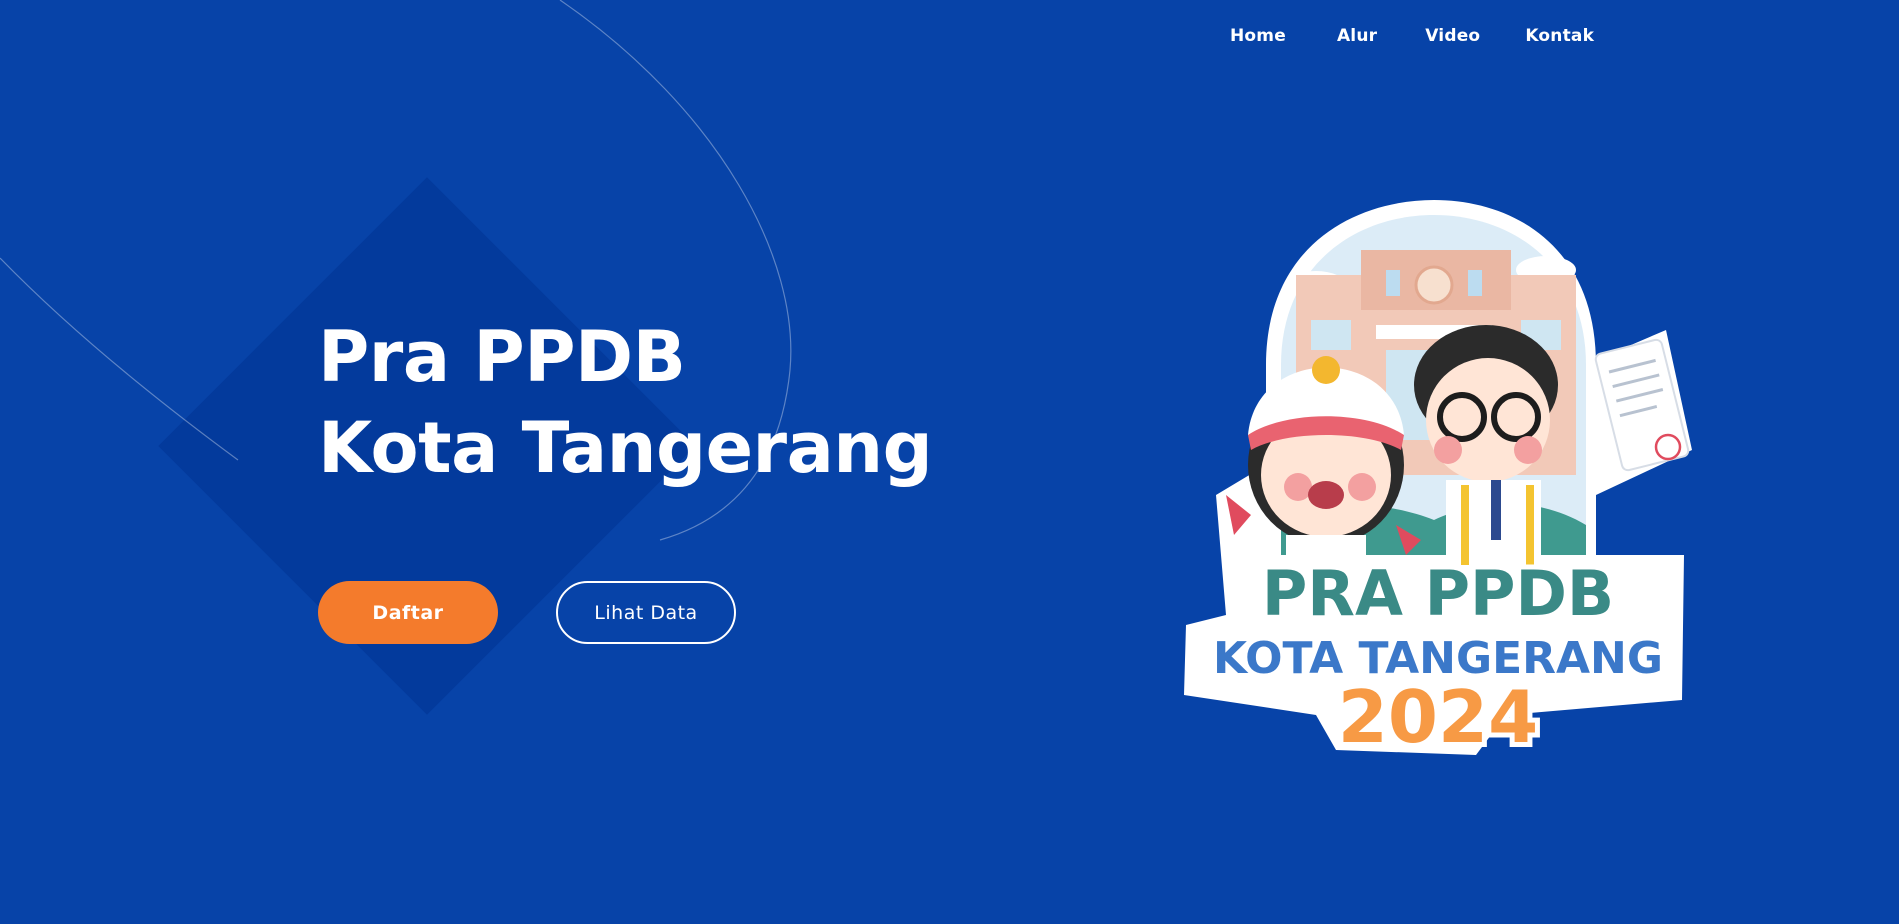 The height and width of the screenshot is (924, 1899). I want to click on lihat-data-button: Lihat Data, so click(646, 612).